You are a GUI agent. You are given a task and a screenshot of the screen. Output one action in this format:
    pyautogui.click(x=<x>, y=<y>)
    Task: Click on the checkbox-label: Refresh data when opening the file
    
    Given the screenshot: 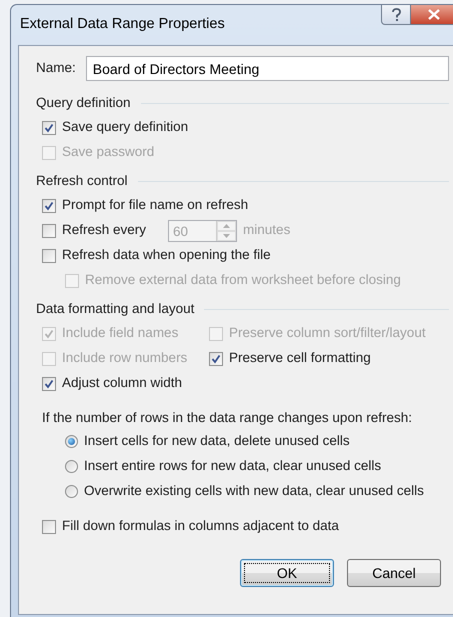 What is the action you would take?
    pyautogui.click(x=166, y=255)
    